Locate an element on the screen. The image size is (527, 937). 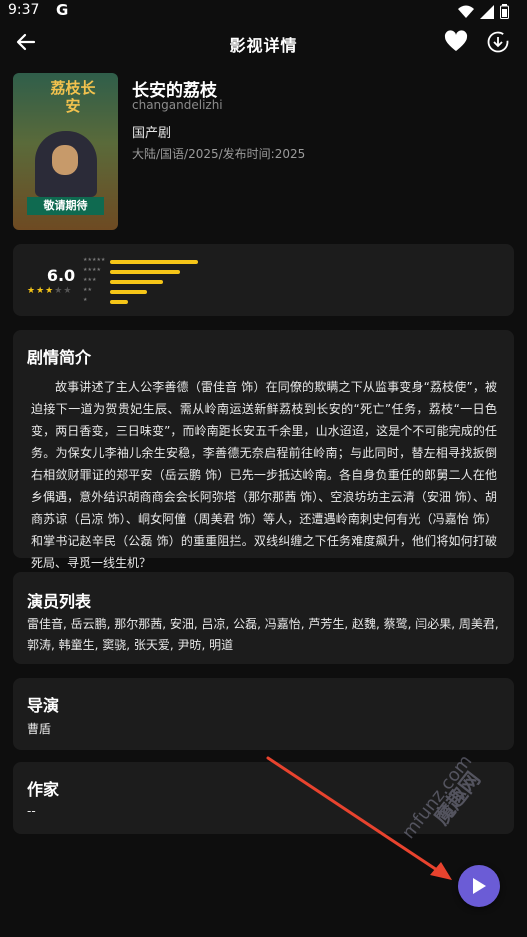
app-bar: 影视详情 is located at coordinates (263, 42).